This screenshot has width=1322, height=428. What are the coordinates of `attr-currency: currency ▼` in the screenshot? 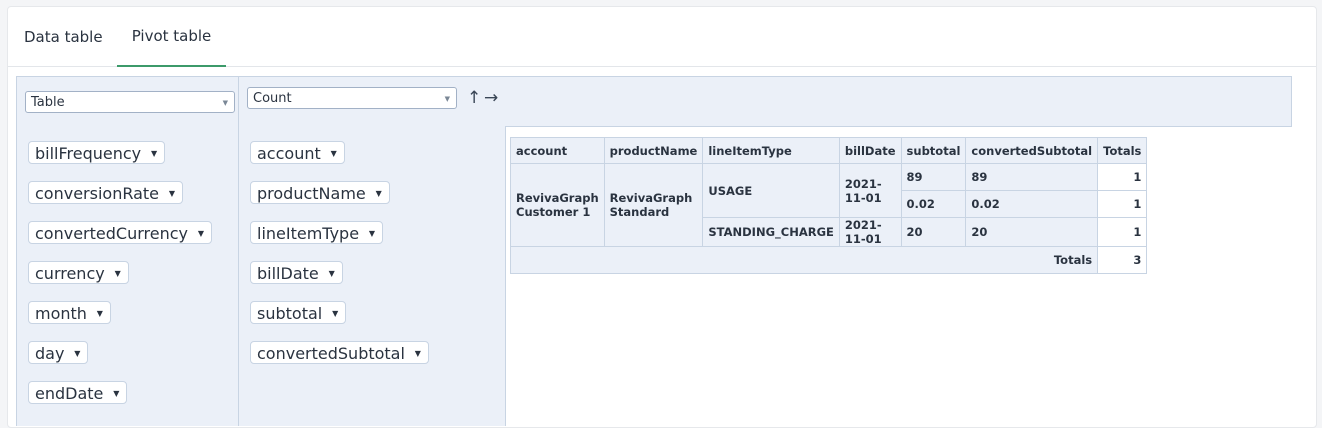 It's located at (78, 272).